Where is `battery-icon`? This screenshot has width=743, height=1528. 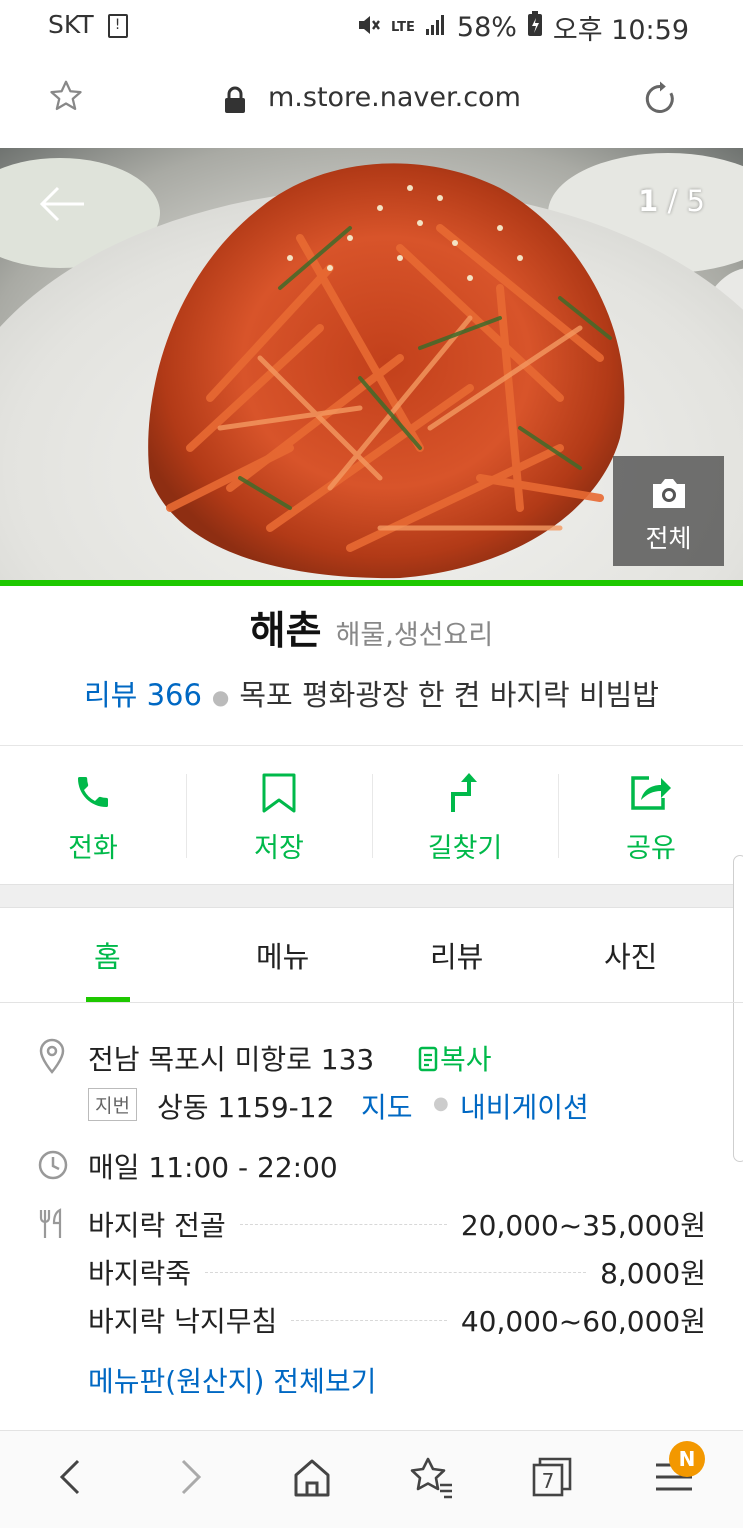 battery-icon is located at coordinates (535, 27).